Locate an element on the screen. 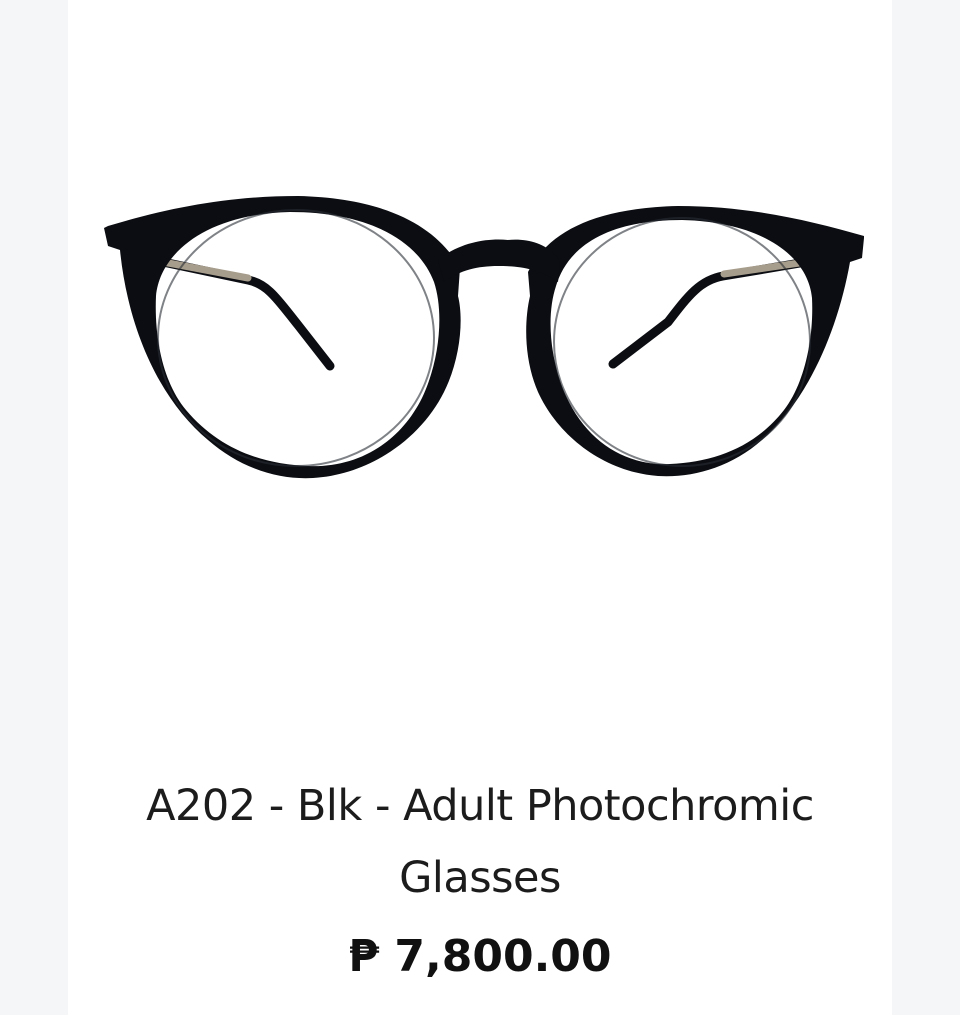 The width and height of the screenshot is (960, 1015). product-title: A202 - Blk - Adult Photochromic Glasses is located at coordinates (480, 842).